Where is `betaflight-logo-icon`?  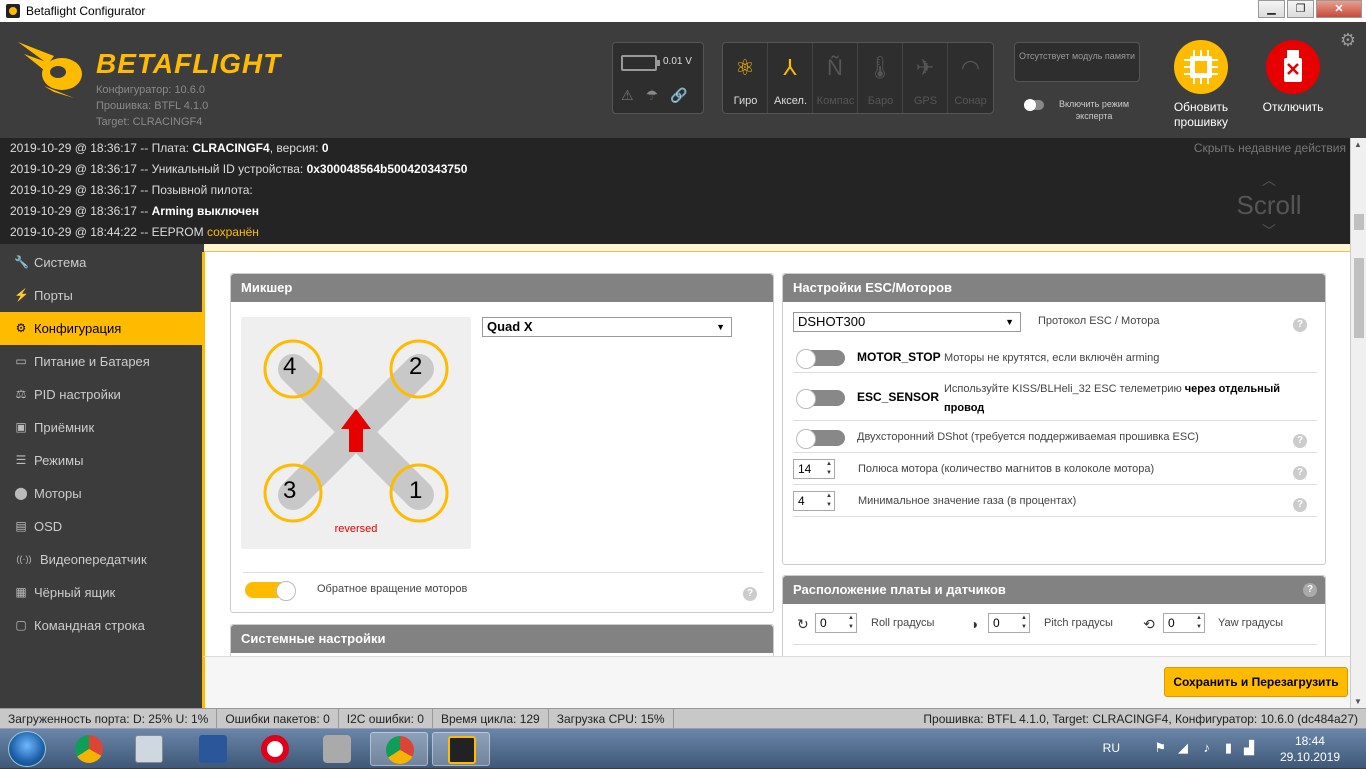 betaflight-logo-icon is located at coordinates (50, 70).